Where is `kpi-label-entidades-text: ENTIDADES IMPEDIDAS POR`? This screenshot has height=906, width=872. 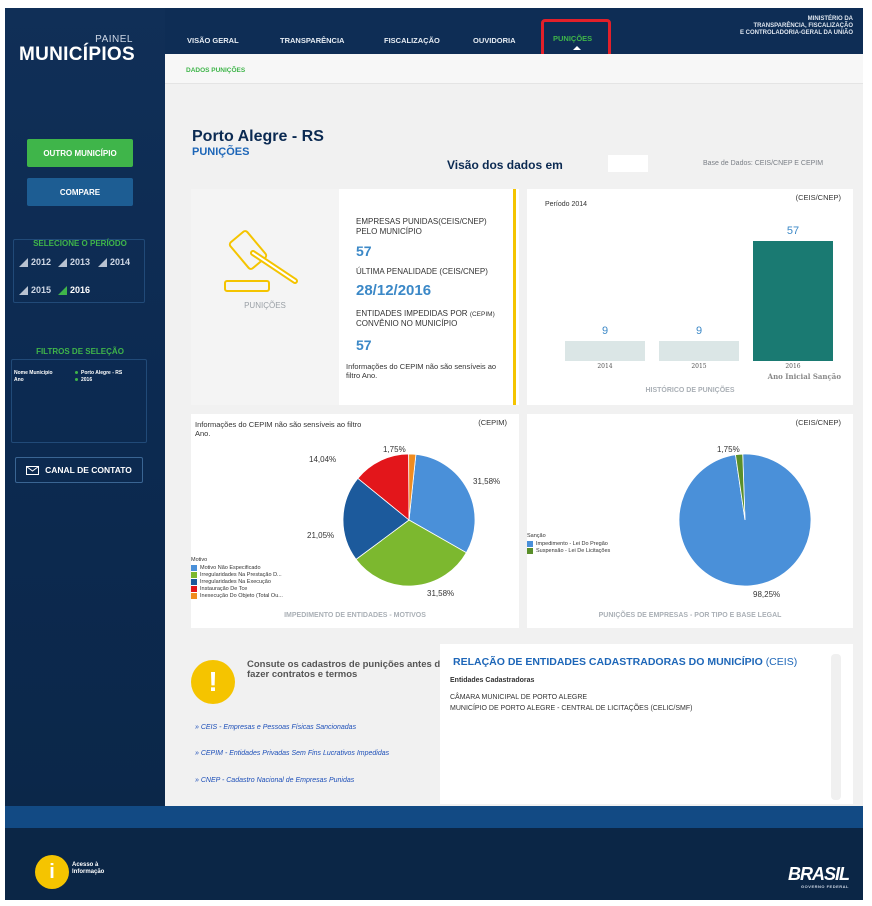 kpi-label-entidades-text: ENTIDADES IMPEDIDAS POR is located at coordinates (412, 313).